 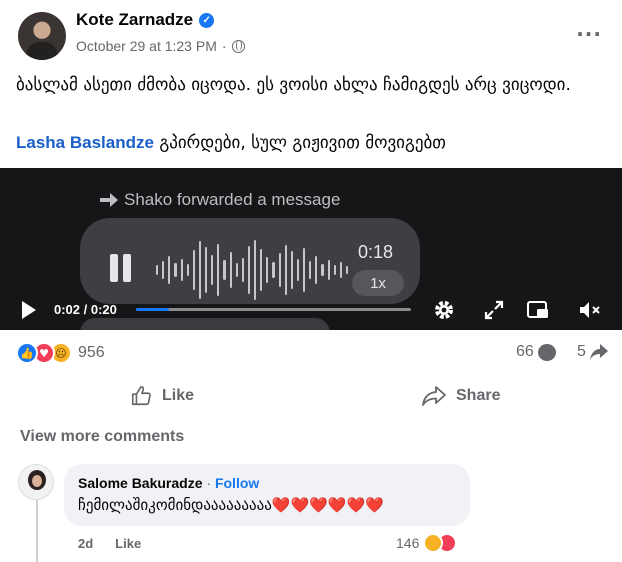 I want to click on comment-age: 2d, so click(x=85, y=543).